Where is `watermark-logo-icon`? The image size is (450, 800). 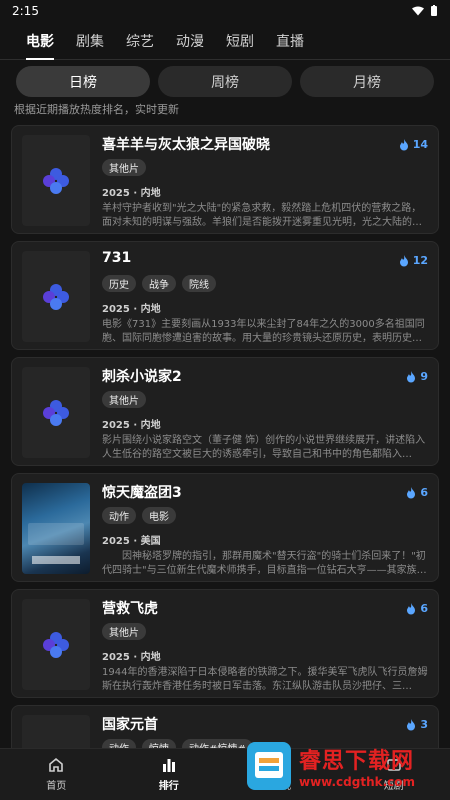 watermark-logo-icon is located at coordinates (269, 766).